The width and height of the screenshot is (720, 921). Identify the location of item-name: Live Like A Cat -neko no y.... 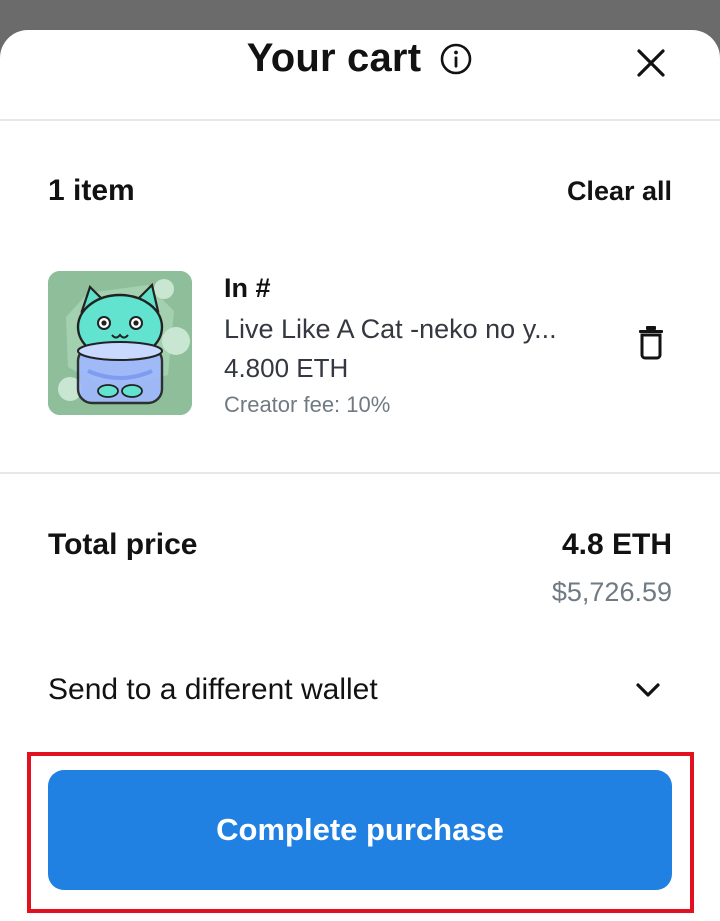
(414, 329).